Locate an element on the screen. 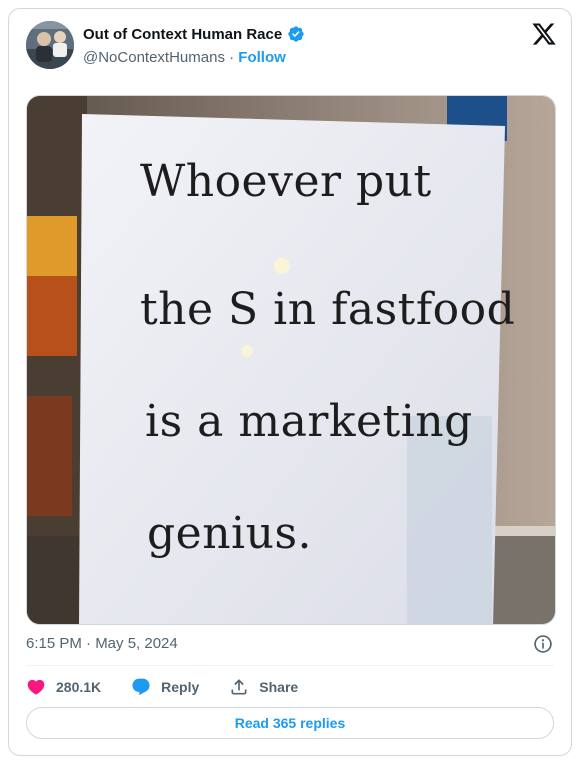  reply-bubble-icon is located at coordinates (141, 687).